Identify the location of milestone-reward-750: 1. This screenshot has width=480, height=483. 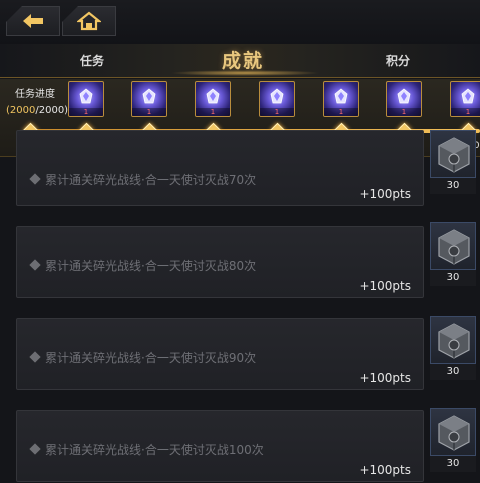
(213, 99).